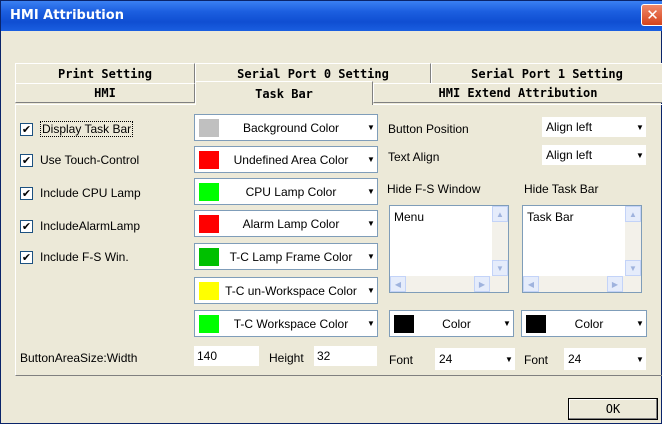 Image resolution: width=662 pixels, height=424 pixels. Describe the element at coordinates (546, 73) in the screenshot. I see `tab-serial-port-1: Serial Port 1 Setting` at that location.